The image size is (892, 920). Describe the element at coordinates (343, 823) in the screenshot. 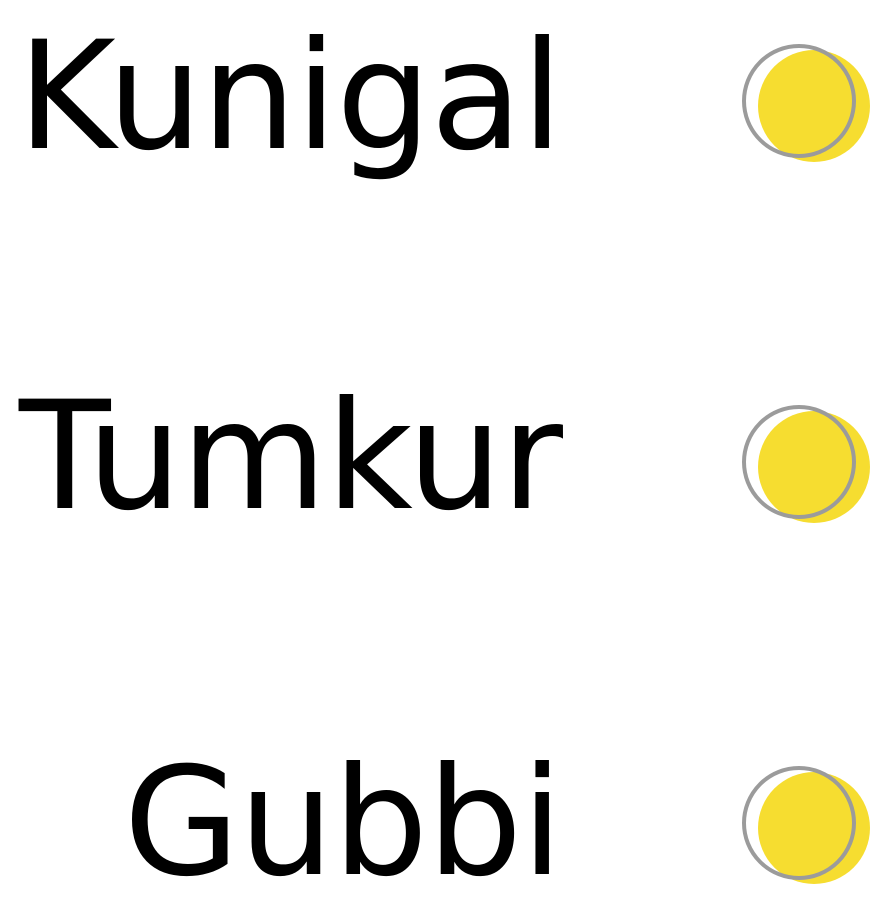

I see `stop-label: Gubbi` at that location.